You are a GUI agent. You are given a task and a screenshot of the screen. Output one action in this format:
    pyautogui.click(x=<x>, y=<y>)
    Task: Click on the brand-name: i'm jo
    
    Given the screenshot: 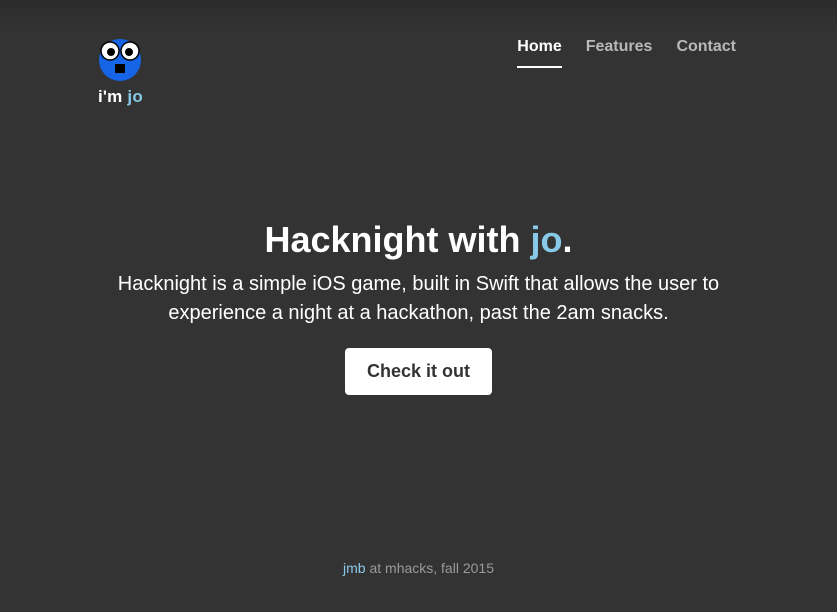 What is the action you would take?
    pyautogui.click(x=122, y=97)
    